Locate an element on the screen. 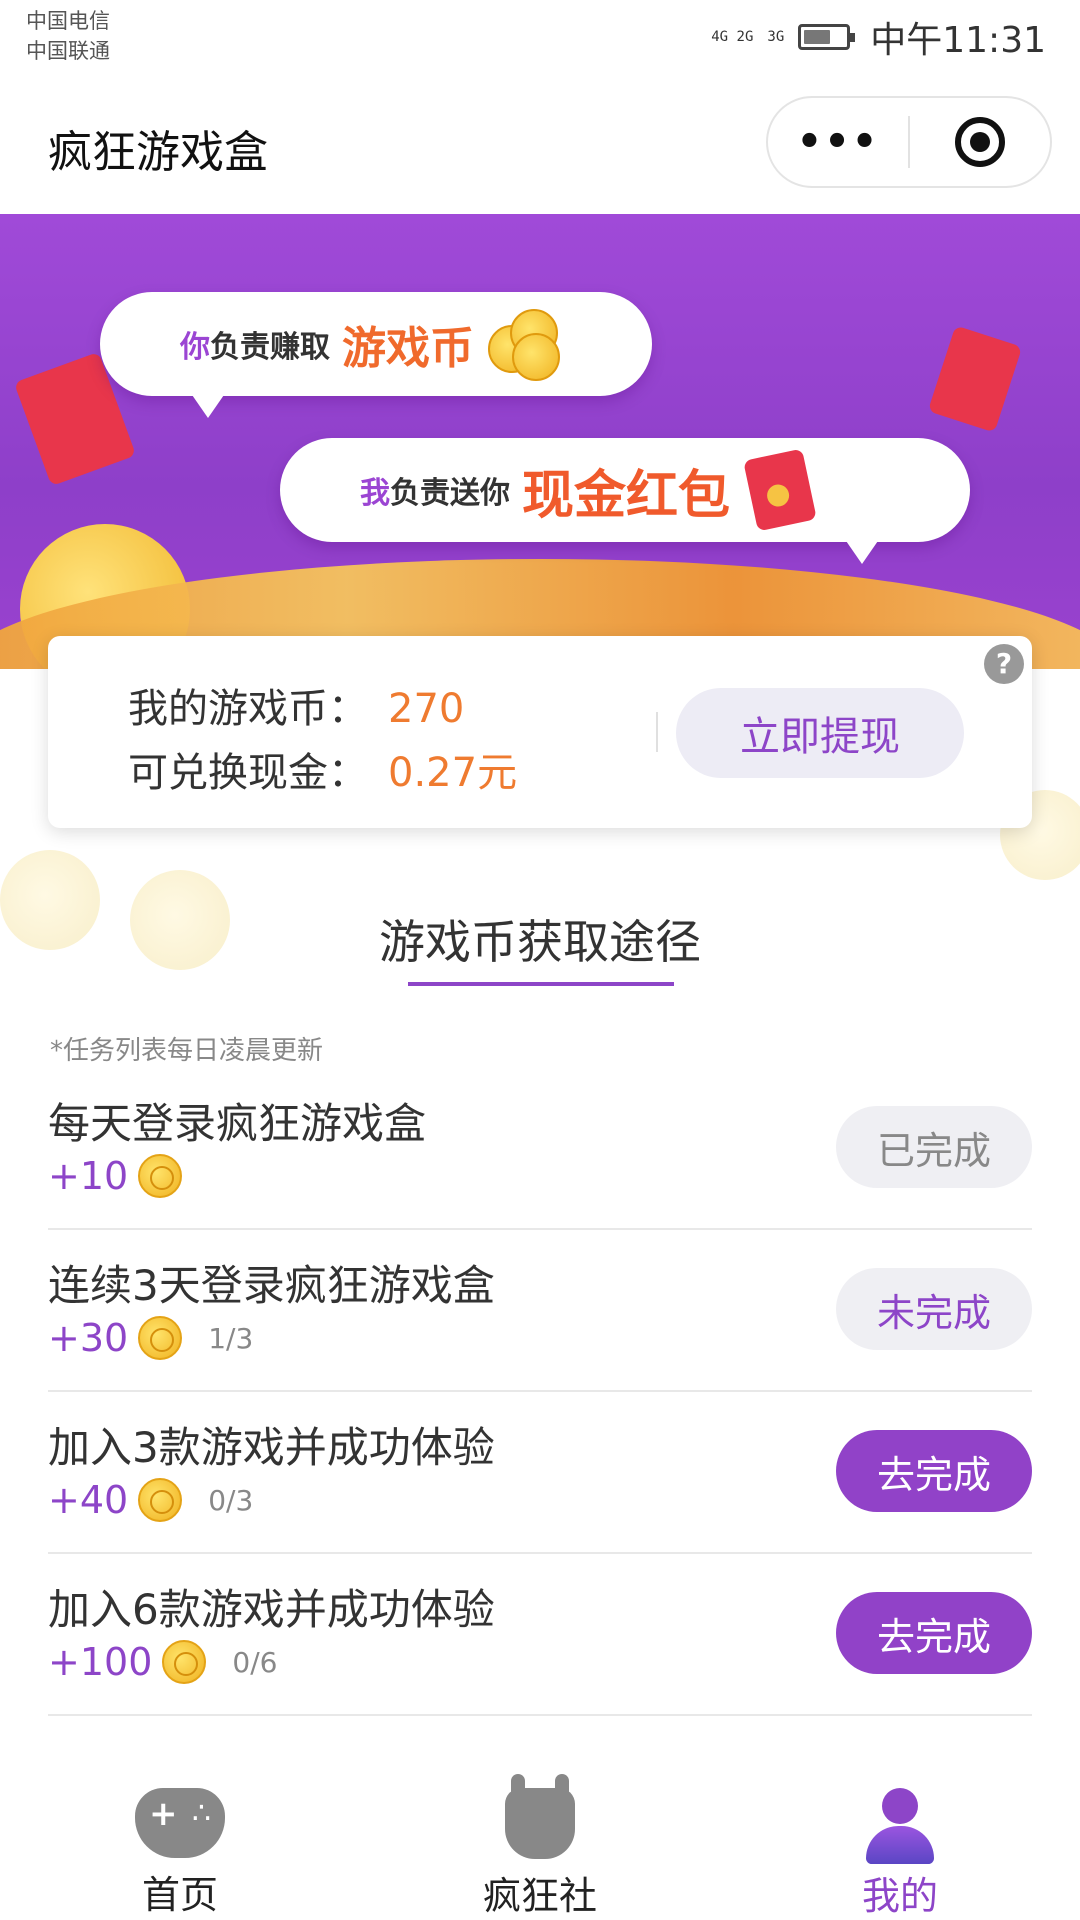 This screenshot has width=1080, height=1920. battery-icon is located at coordinates (827, 37).